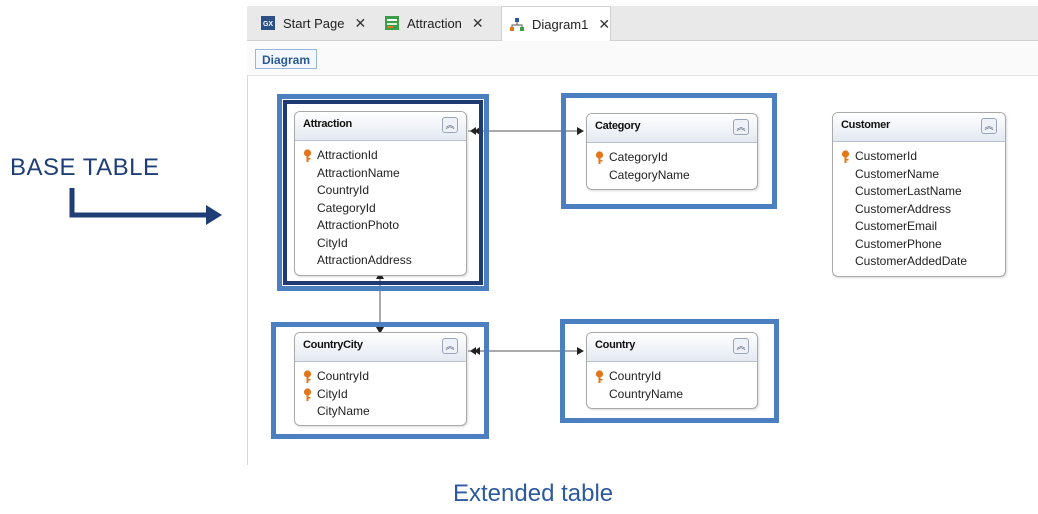  I want to click on base-table-label: BASE TABLE, so click(85, 167).